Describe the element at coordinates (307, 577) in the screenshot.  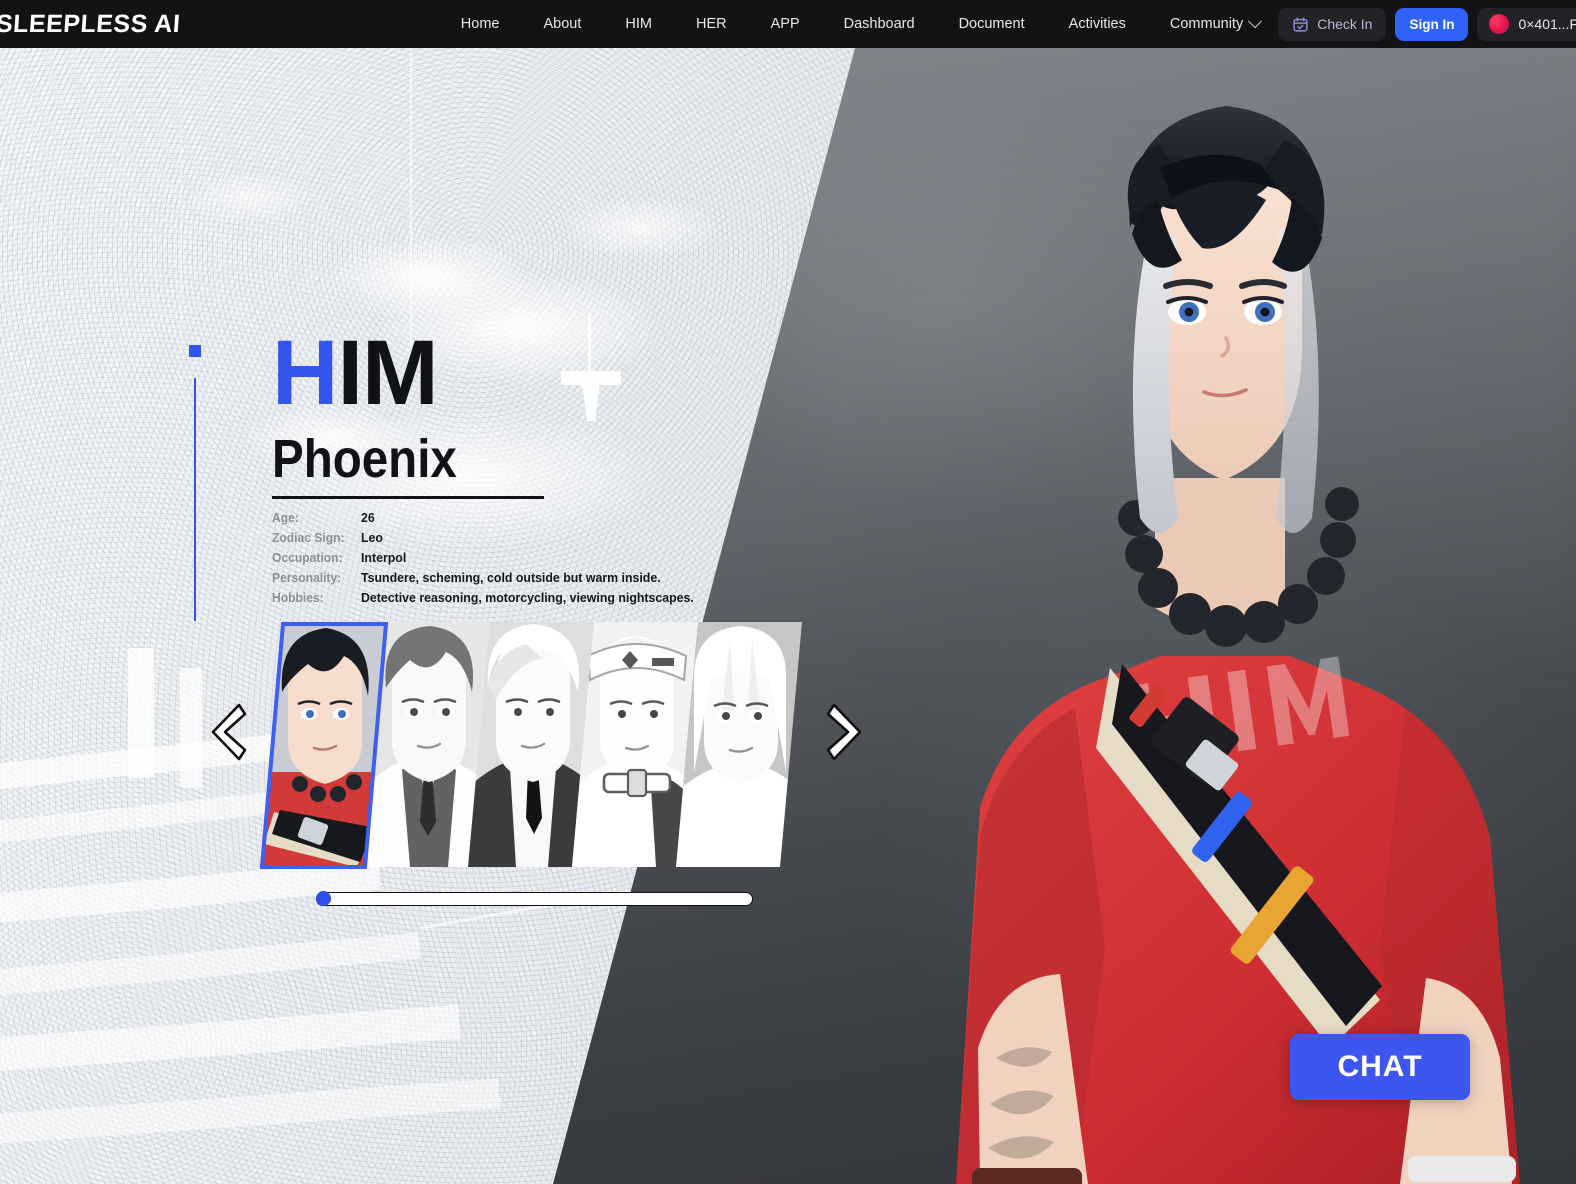
I see `attribute-label: Personality:` at that location.